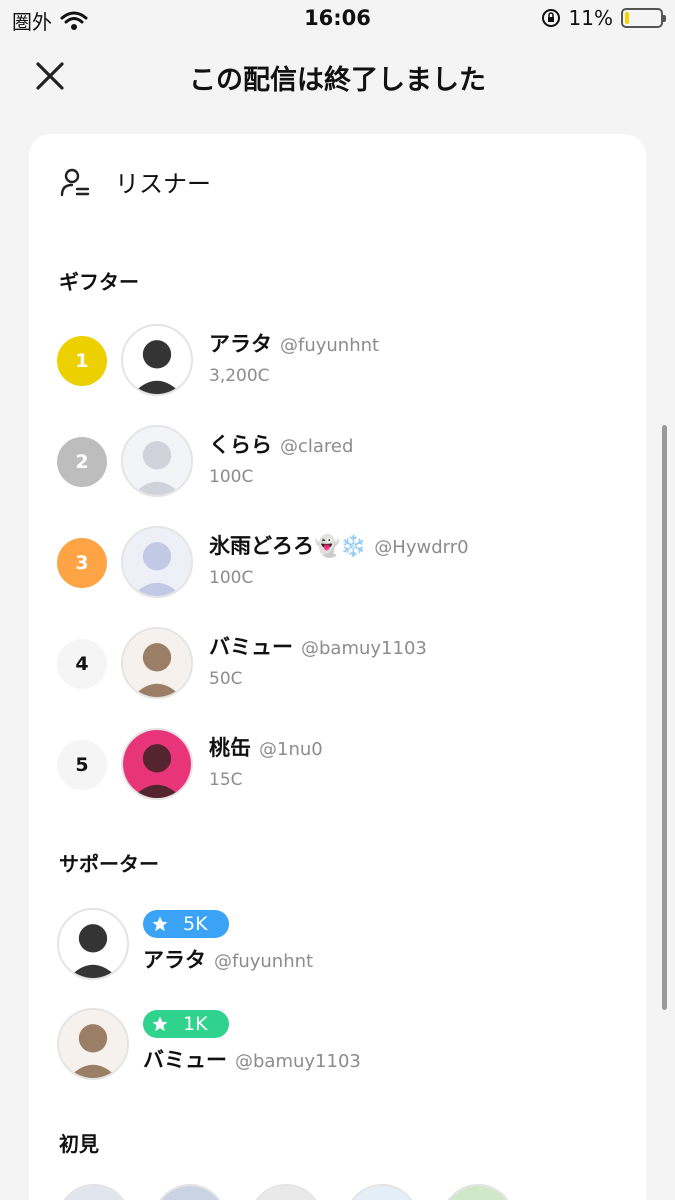 The height and width of the screenshot is (1200, 675). I want to click on support-level-value: 1K, so click(195, 1024).